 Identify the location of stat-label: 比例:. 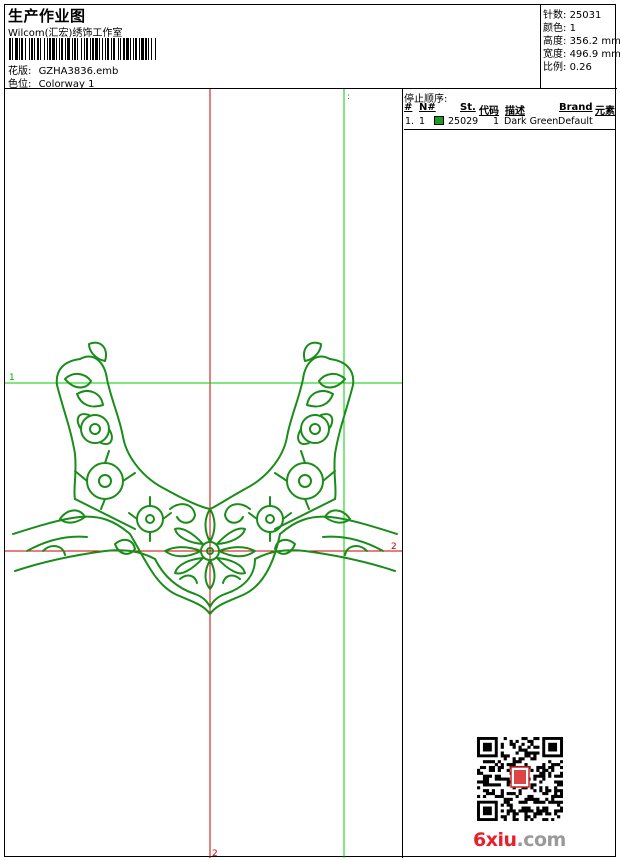
(555, 67).